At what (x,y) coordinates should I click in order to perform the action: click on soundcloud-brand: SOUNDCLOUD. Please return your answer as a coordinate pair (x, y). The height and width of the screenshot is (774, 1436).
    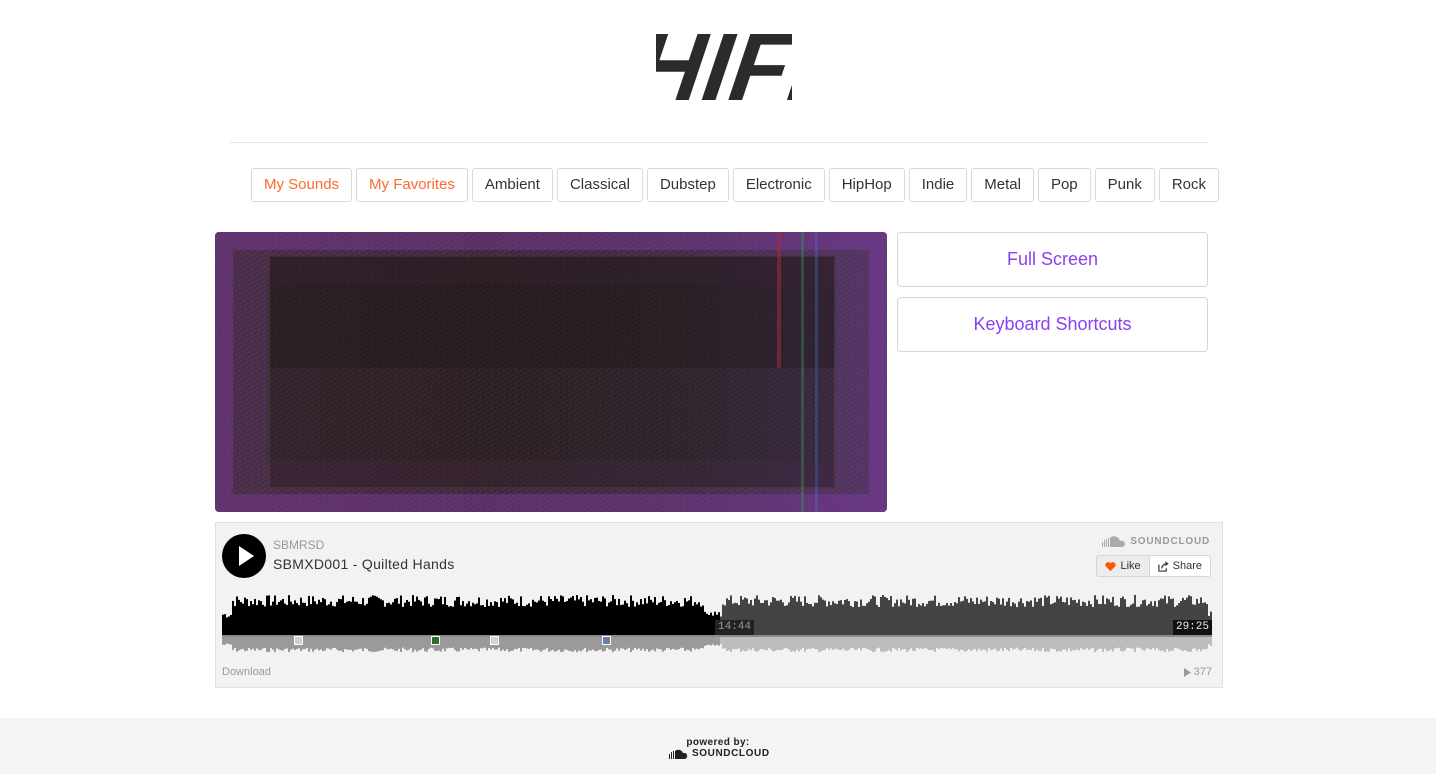
    Looking at the image, I should click on (1156, 541).